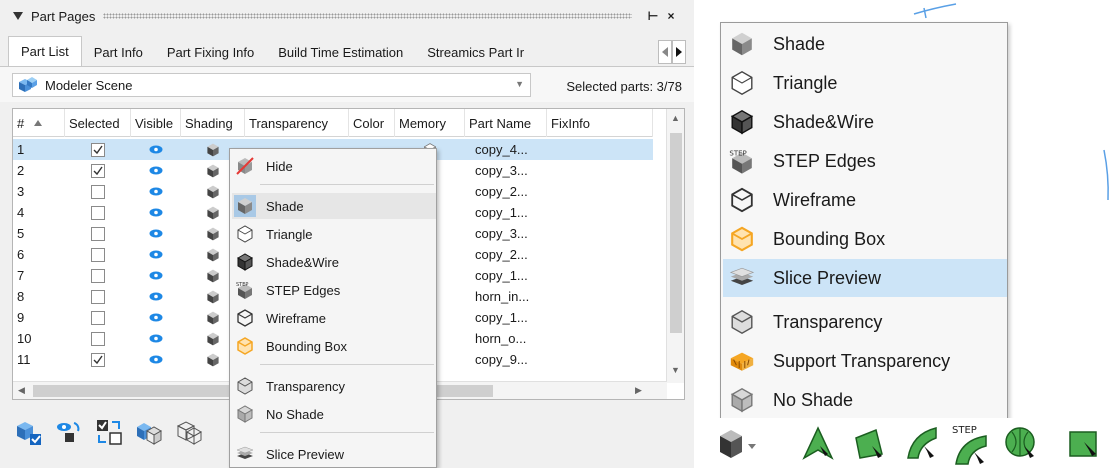 Image resolution: width=1112 pixels, height=468 pixels. What do you see at coordinates (334, 290) in the screenshot?
I see `menu-item-step-edges: STEP STEP Edges` at bounding box center [334, 290].